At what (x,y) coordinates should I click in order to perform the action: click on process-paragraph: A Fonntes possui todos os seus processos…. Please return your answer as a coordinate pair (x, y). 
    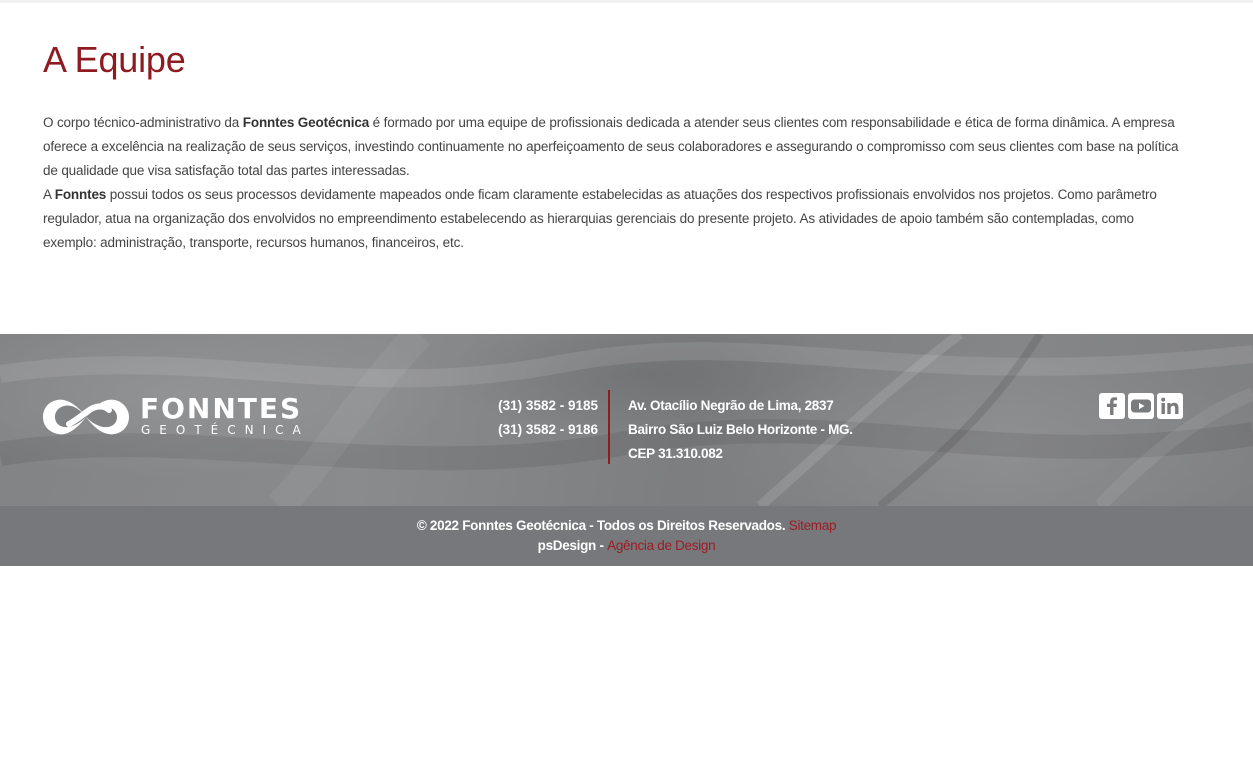
    Looking at the image, I should click on (613, 219).